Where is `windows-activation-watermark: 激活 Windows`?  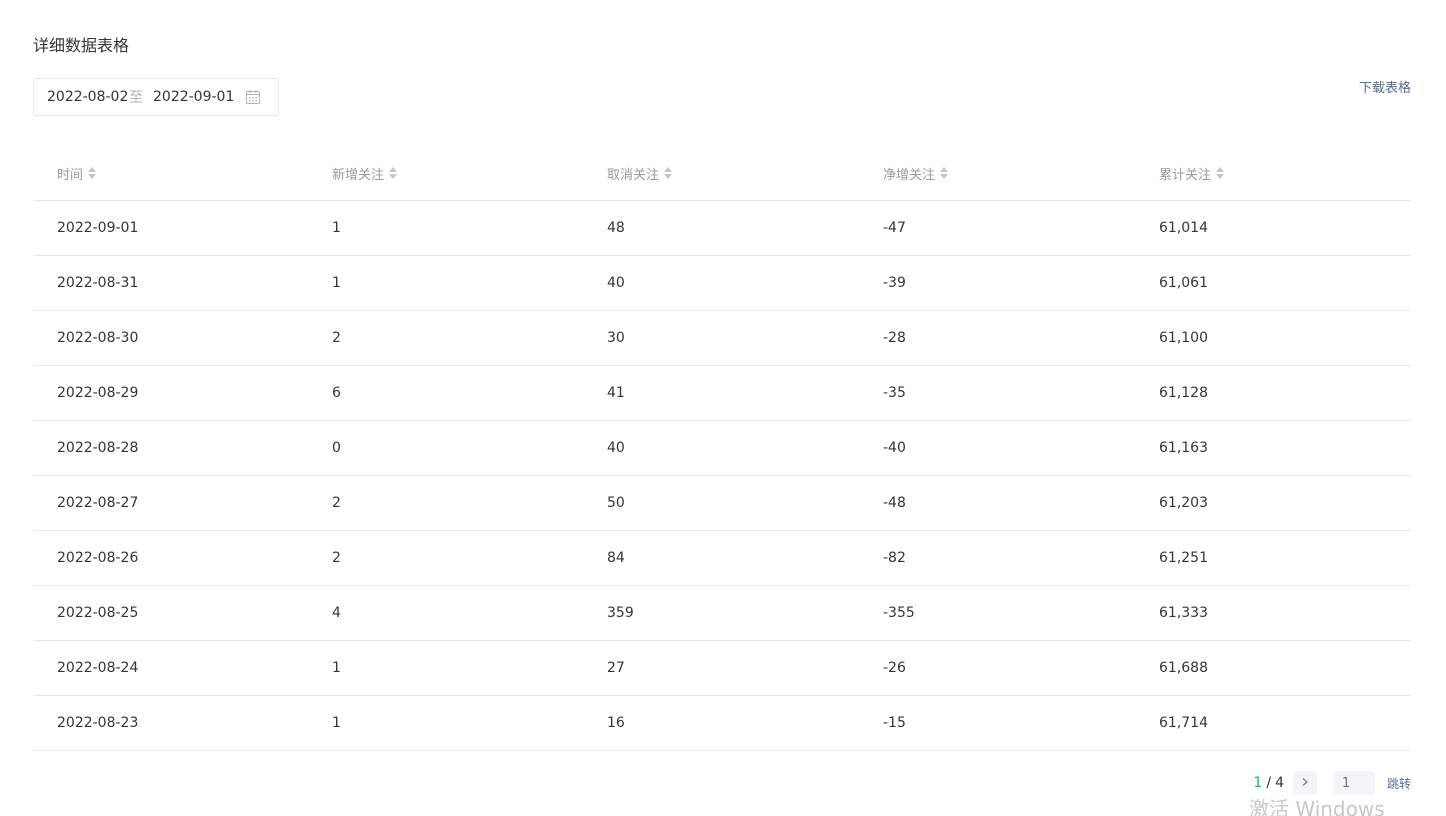
windows-activation-watermark: 激活 Windows is located at coordinates (1317, 806).